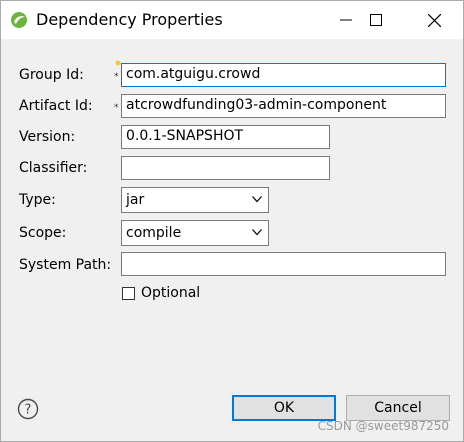  What do you see at coordinates (129, 19) in the screenshot?
I see `window-title: Dependency Properties` at bounding box center [129, 19].